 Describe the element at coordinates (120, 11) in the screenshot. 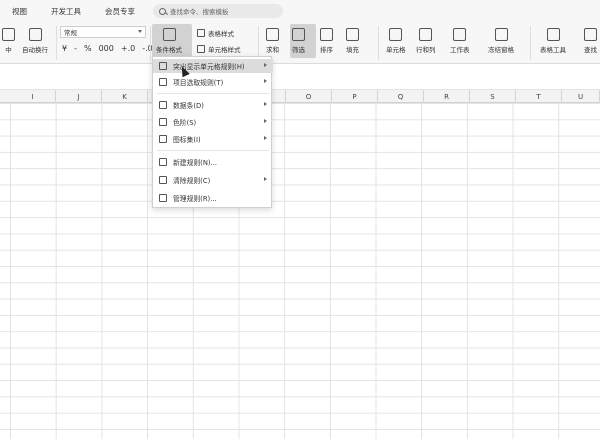

I see `tab-member: 会员专享` at that location.